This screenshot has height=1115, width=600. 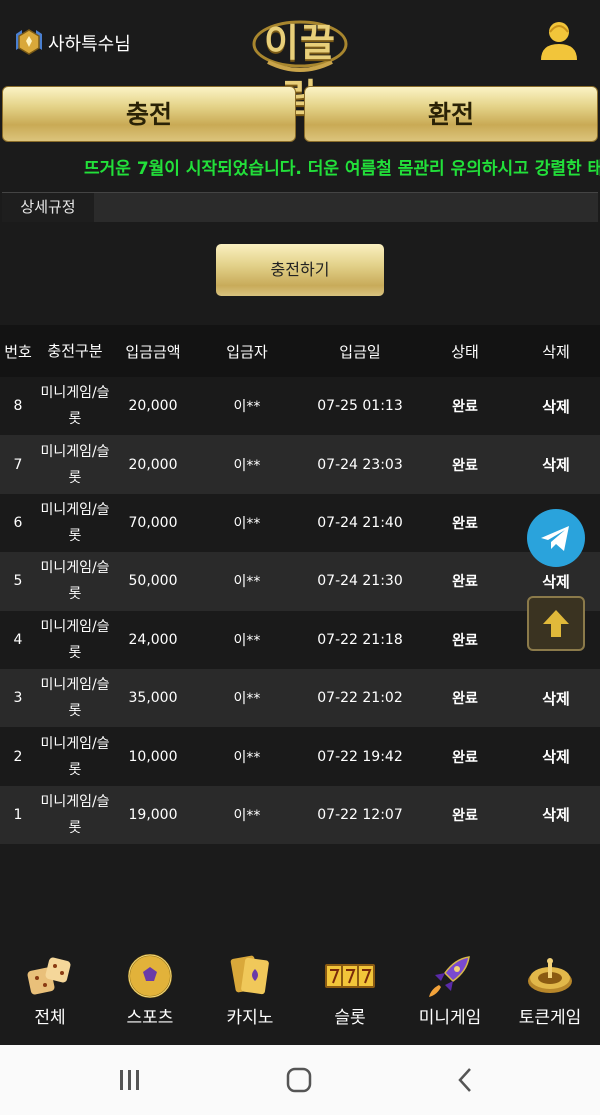 I want to click on bottom-nav: 전체 스포츠 카지노 슬롯 미니게임 토큰게임, so click(x=300, y=994).